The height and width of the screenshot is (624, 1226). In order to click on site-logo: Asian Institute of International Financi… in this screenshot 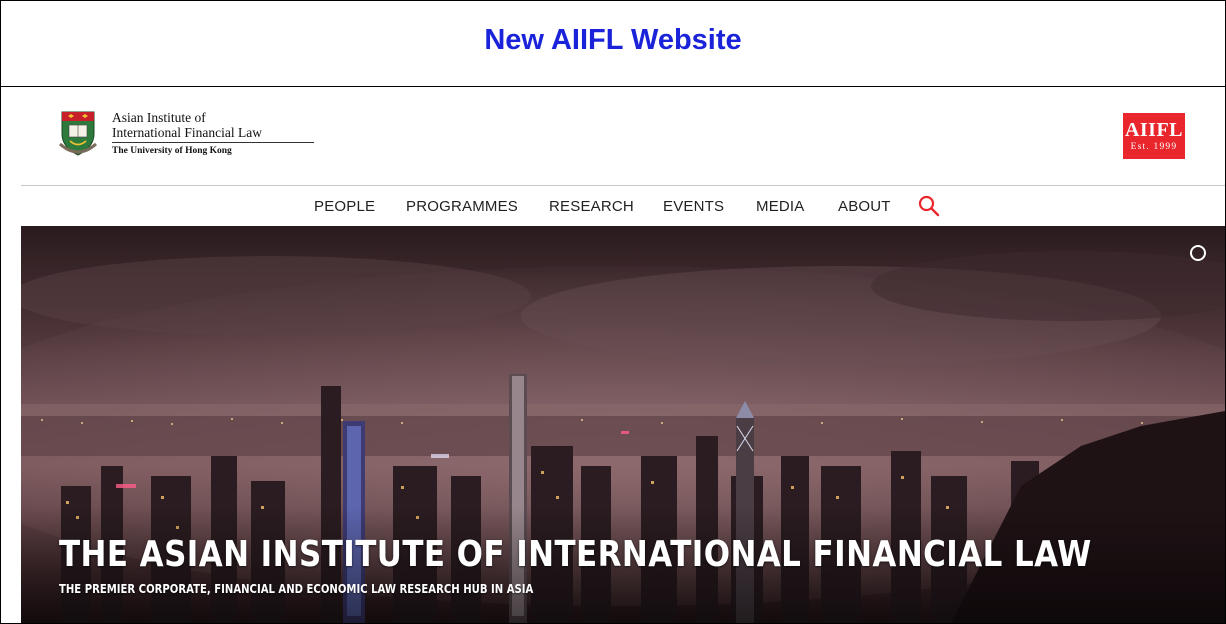, I will do `click(186, 134)`.